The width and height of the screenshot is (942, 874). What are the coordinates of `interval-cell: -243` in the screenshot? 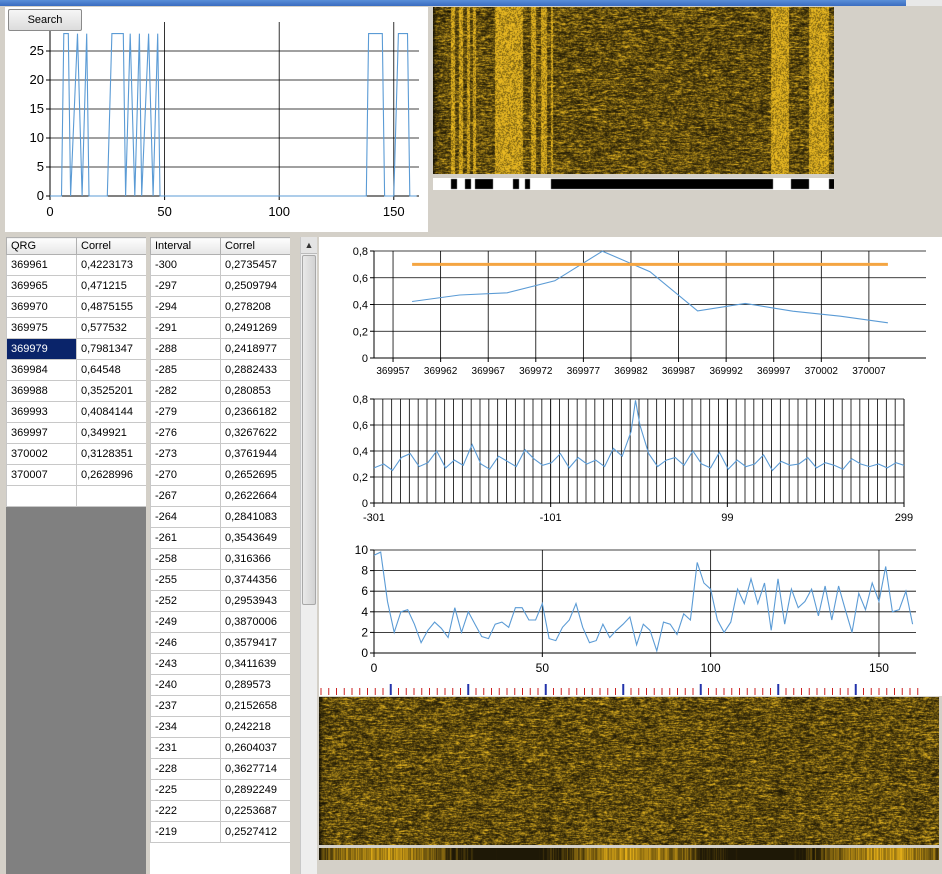 It's located at (185, 664).